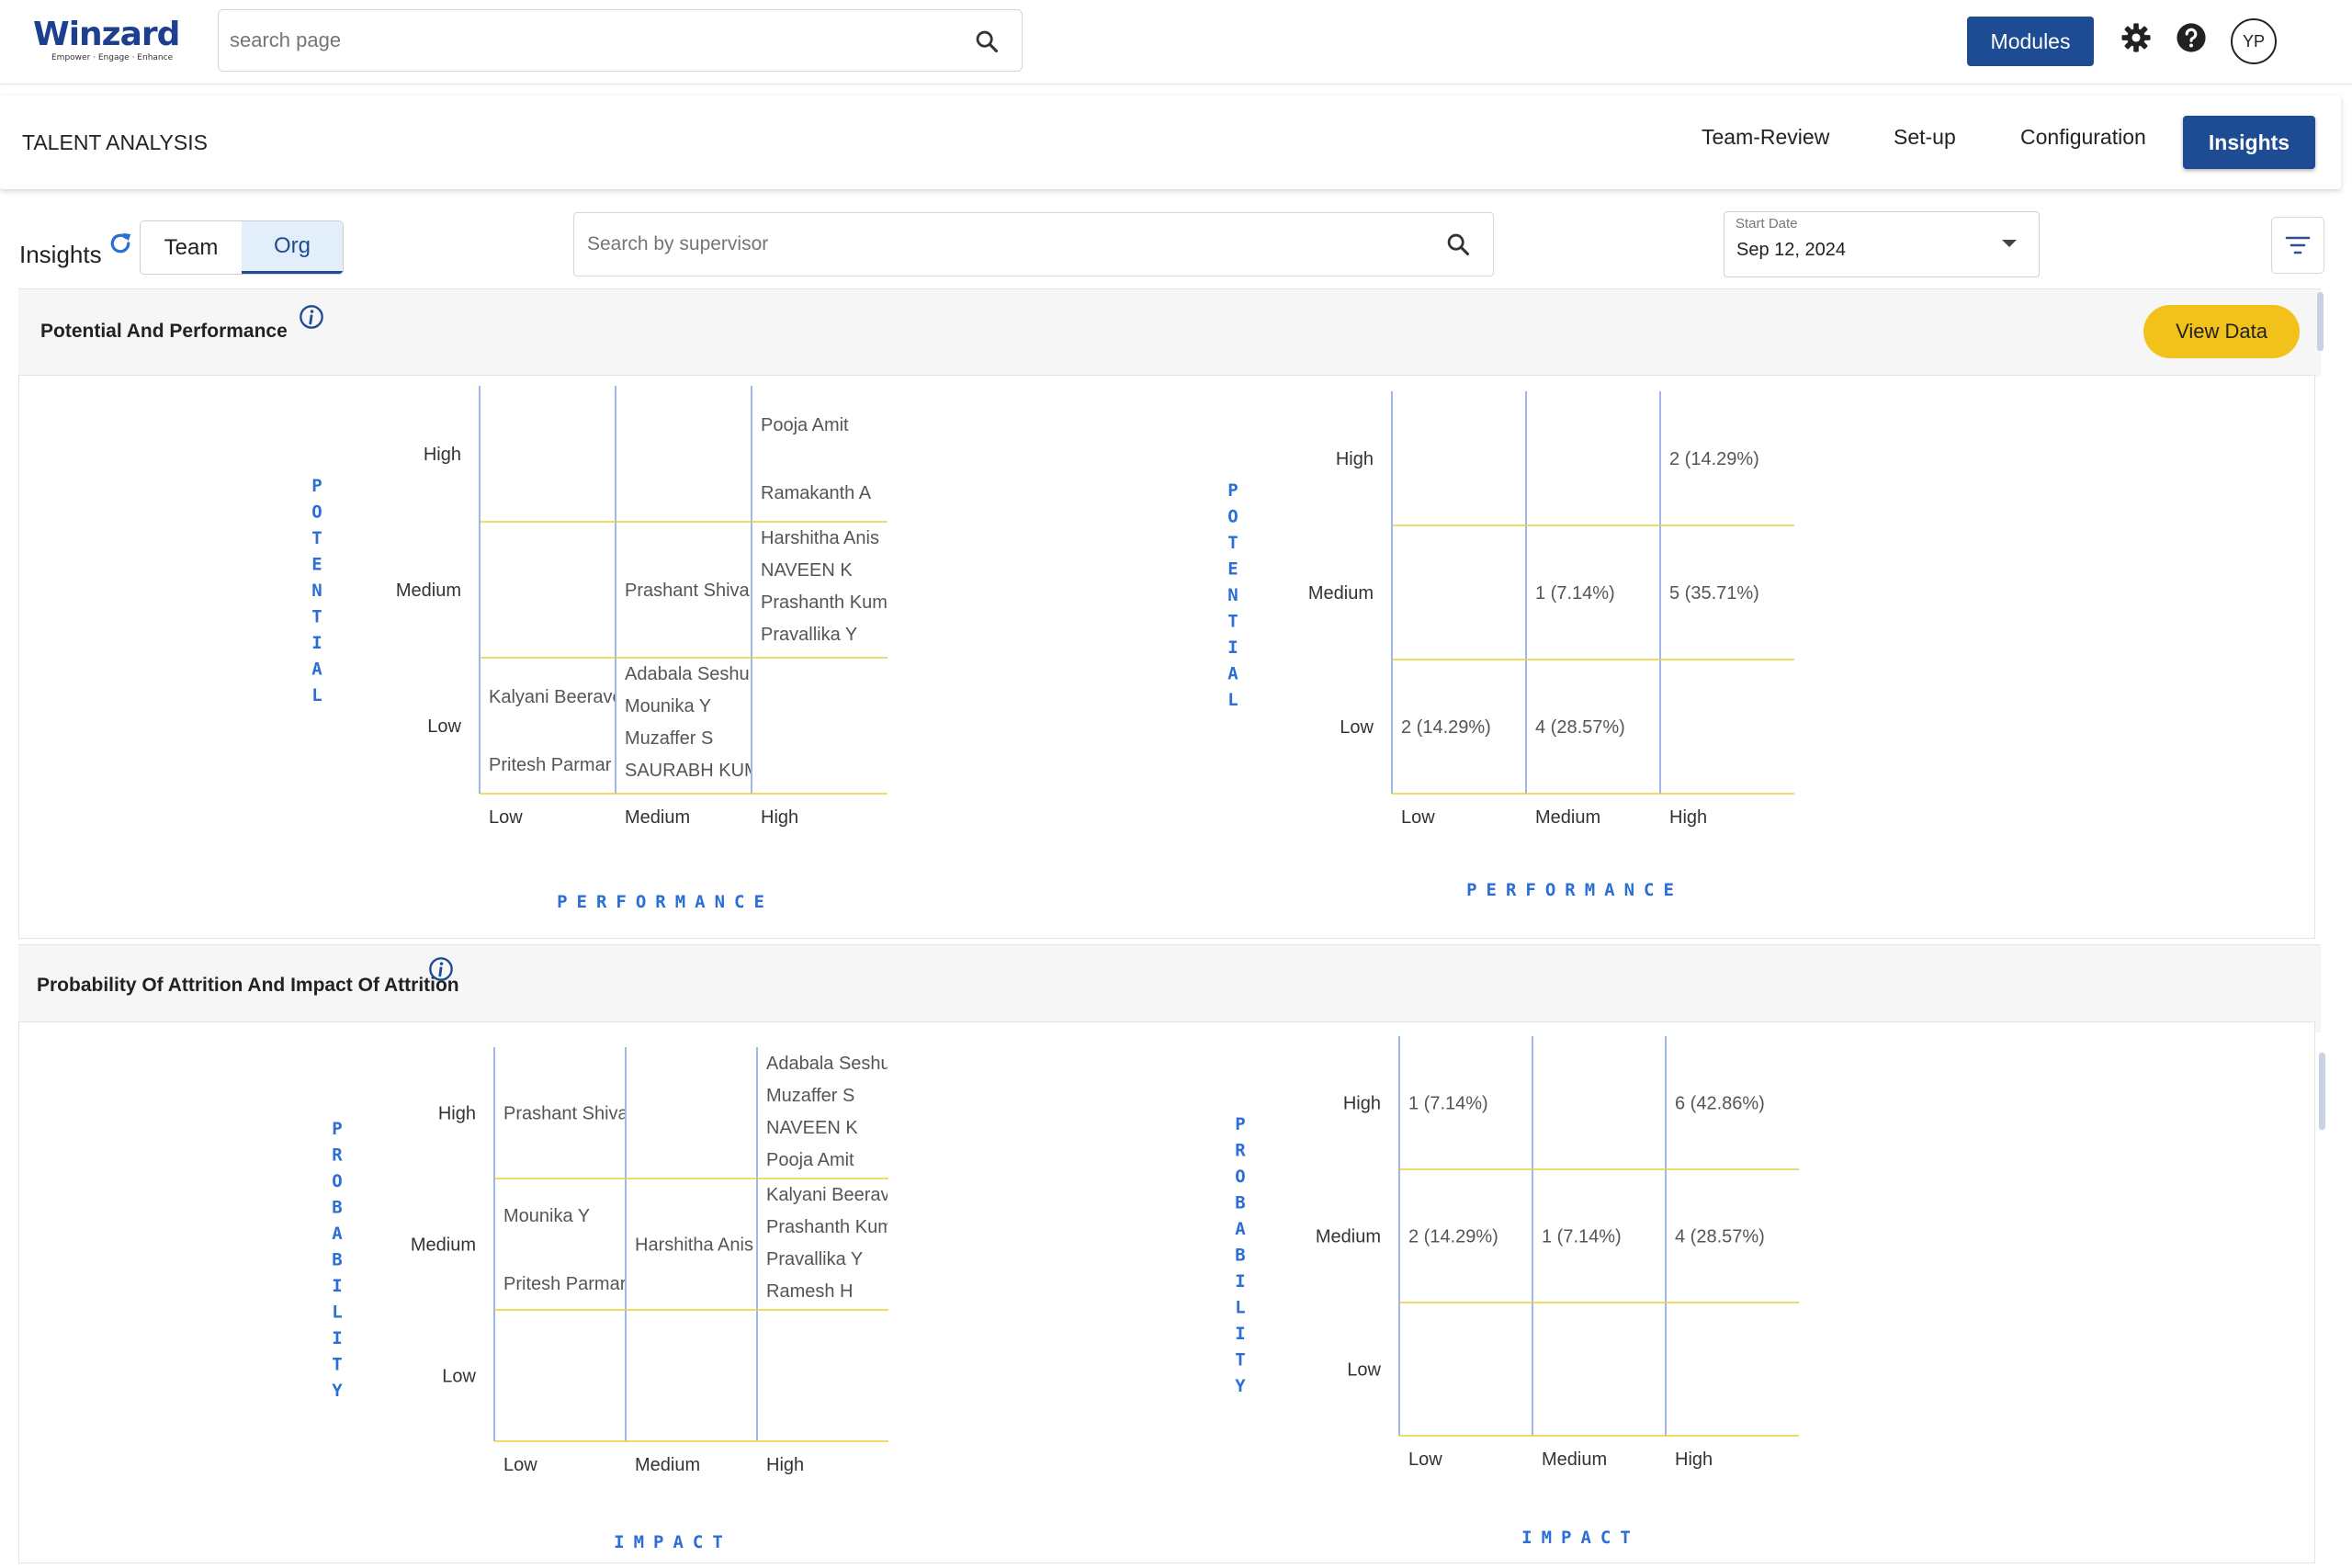 This screenshot has width=2352, height=1568. I want to click on performance-section-header: Potential And Performance, so click(1169, 332).